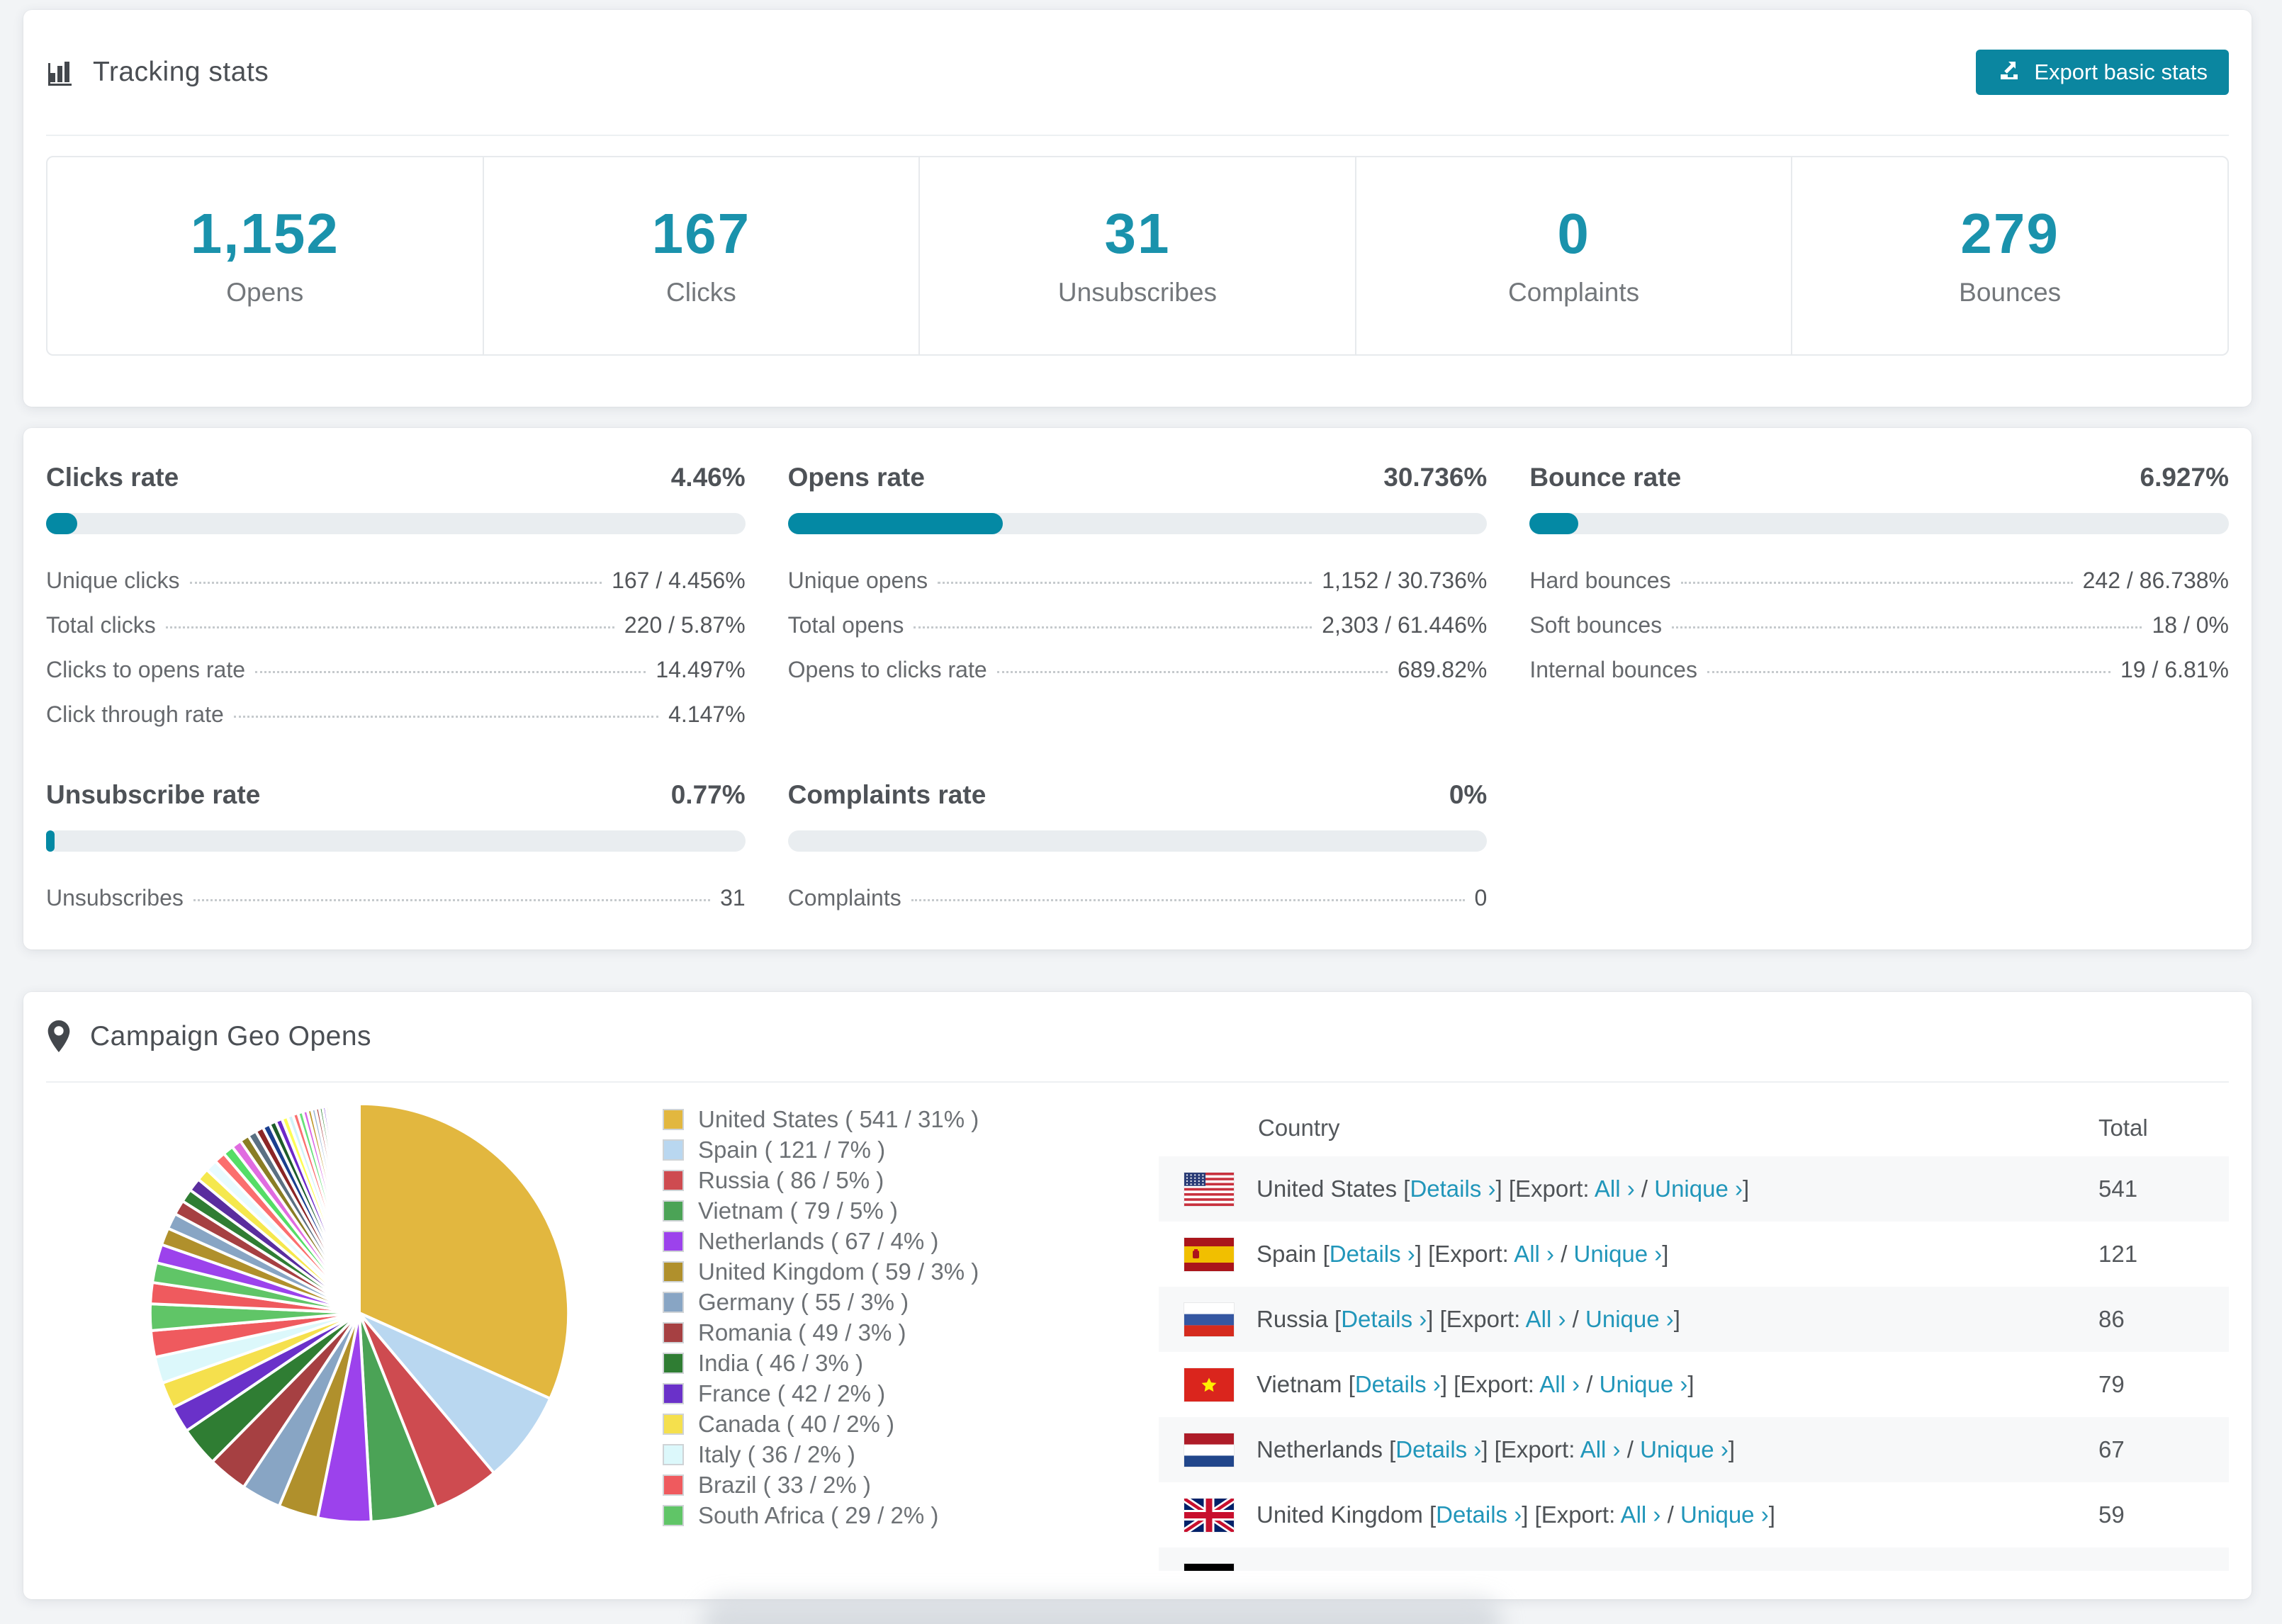 This screenshot has width=2282, height=1624. I want to click on rate-detail-label: Clicks to opens rate, so click(146, 669).